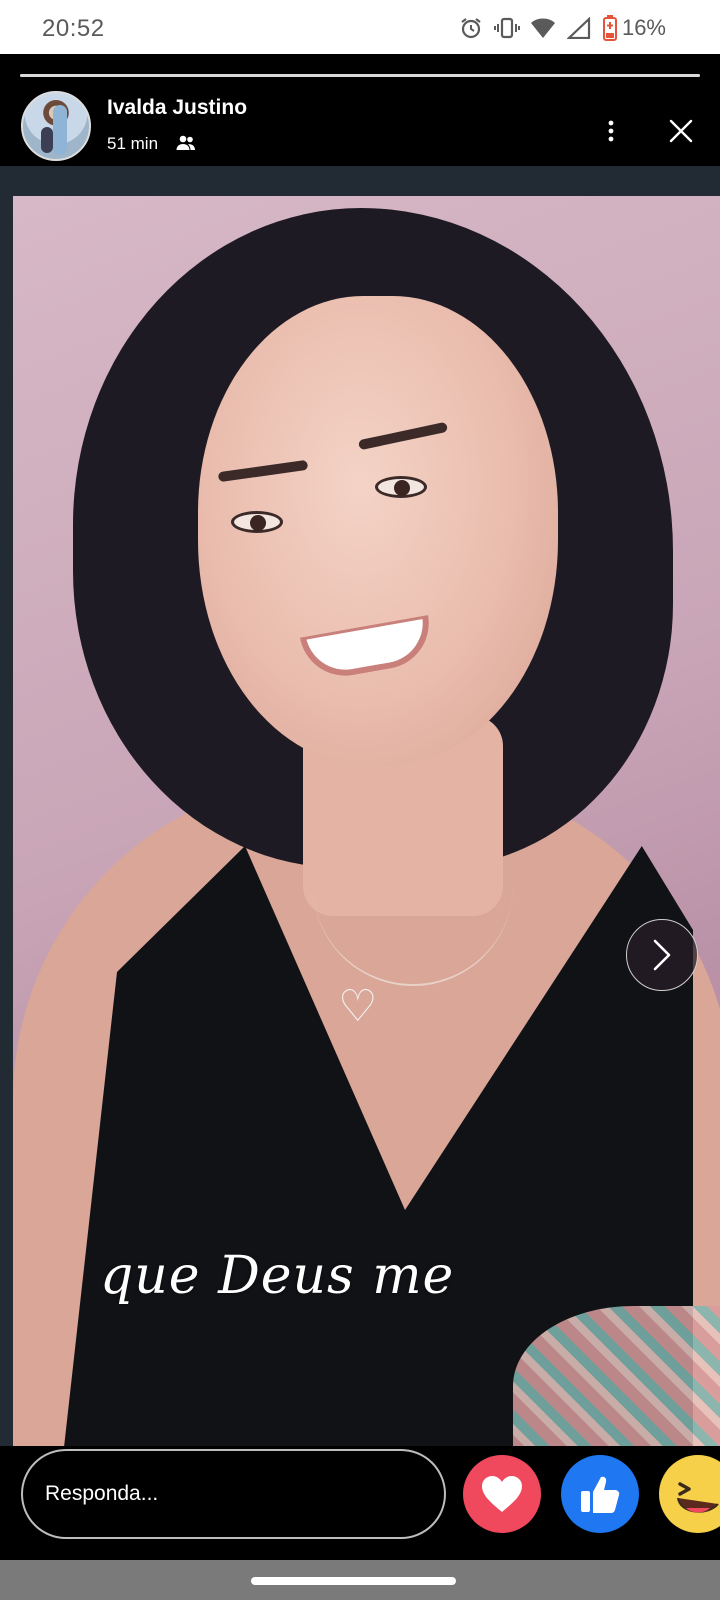  I want to click on next-story-button, so click(662, 955).